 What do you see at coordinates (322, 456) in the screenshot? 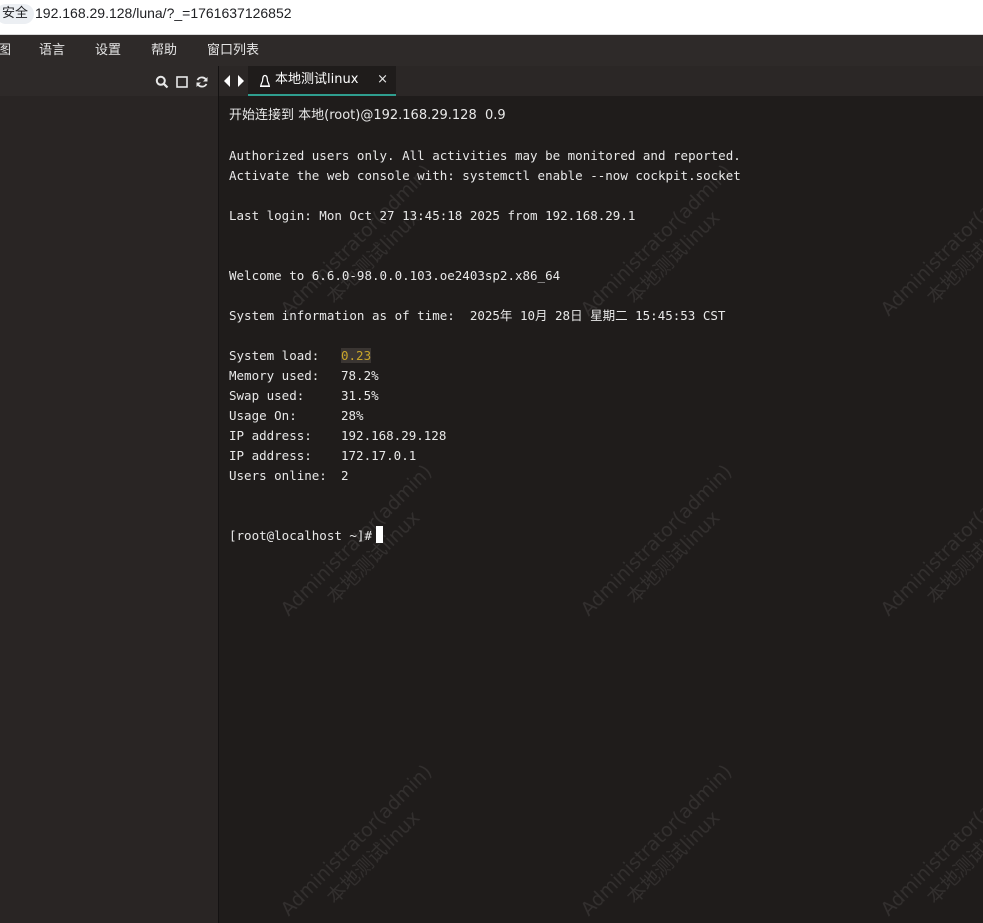
I see `stat-row: IP address: 172.17.0.1` at bounding box center [322, 456].